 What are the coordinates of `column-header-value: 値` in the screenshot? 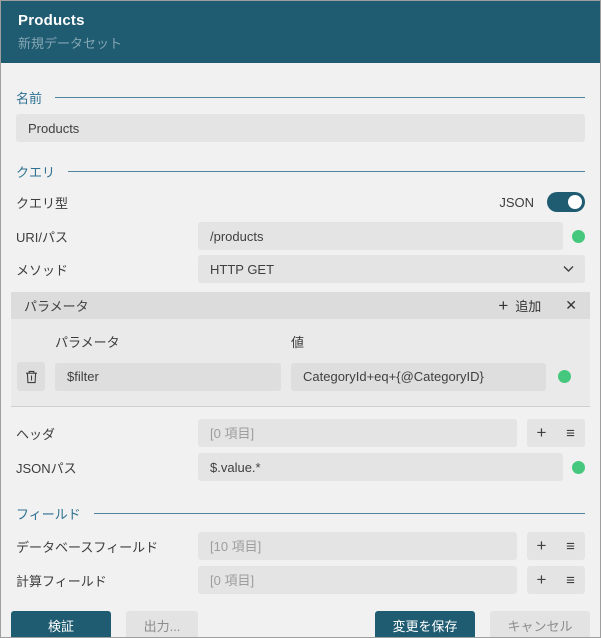 It's located at (298, 342).